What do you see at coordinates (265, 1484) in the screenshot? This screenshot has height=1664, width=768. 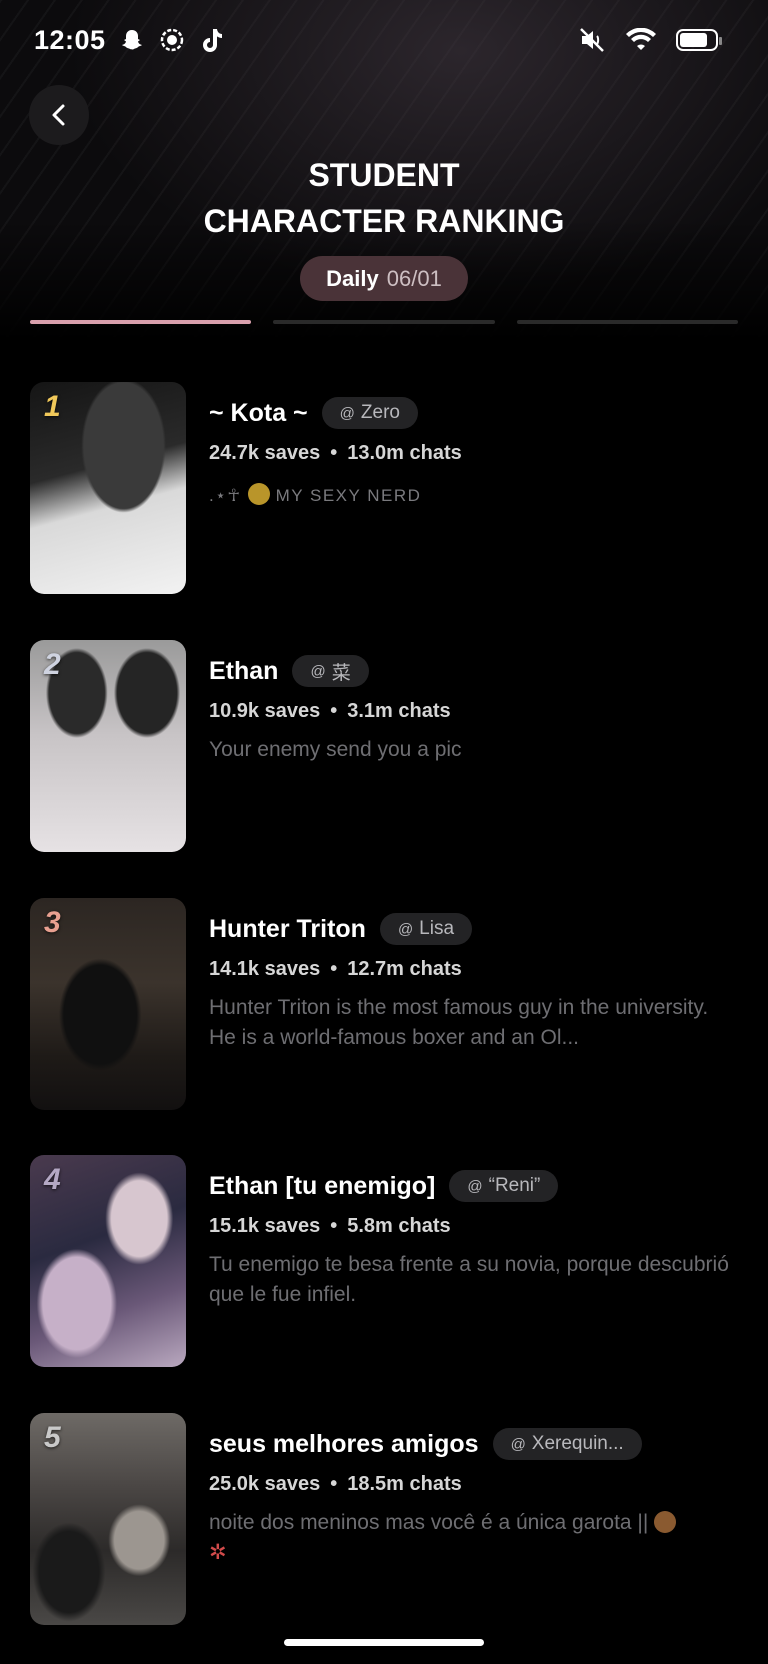 I see `saves-count: 25.0k saves` at bounding box center [265, 1484].